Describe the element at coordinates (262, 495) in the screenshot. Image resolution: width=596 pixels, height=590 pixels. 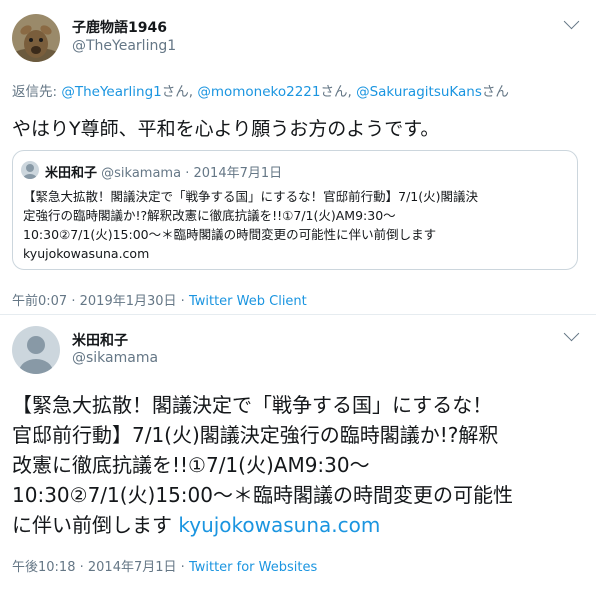
I see `tweet2-line-4: 10:30②7/1(火)15:00〜＊臨時閣議の時間変更の可能性` at that location.